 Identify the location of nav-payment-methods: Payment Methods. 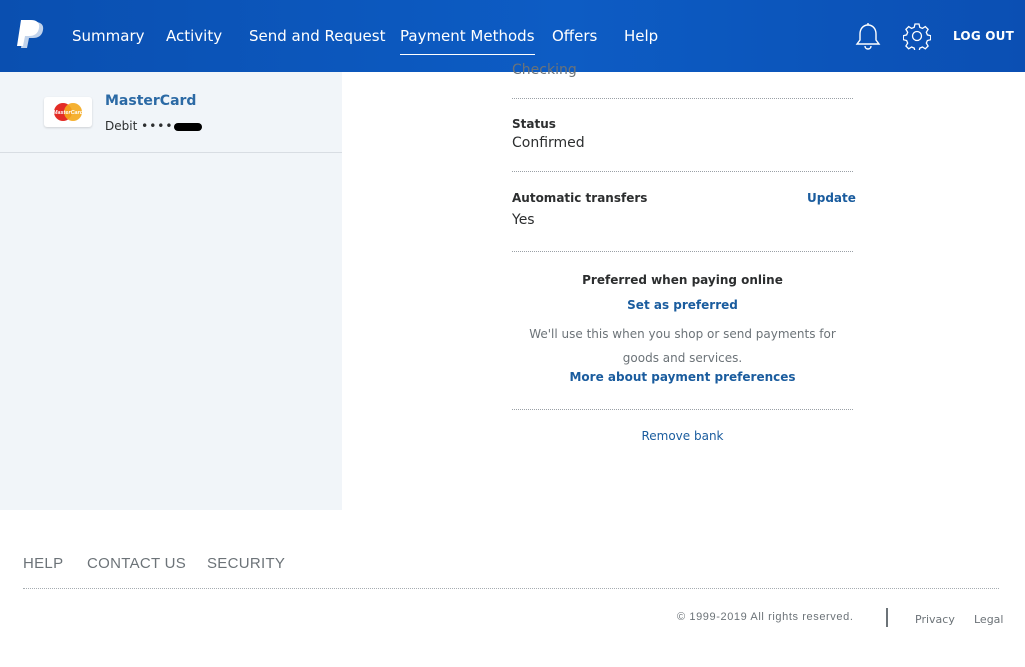
(467, 40).